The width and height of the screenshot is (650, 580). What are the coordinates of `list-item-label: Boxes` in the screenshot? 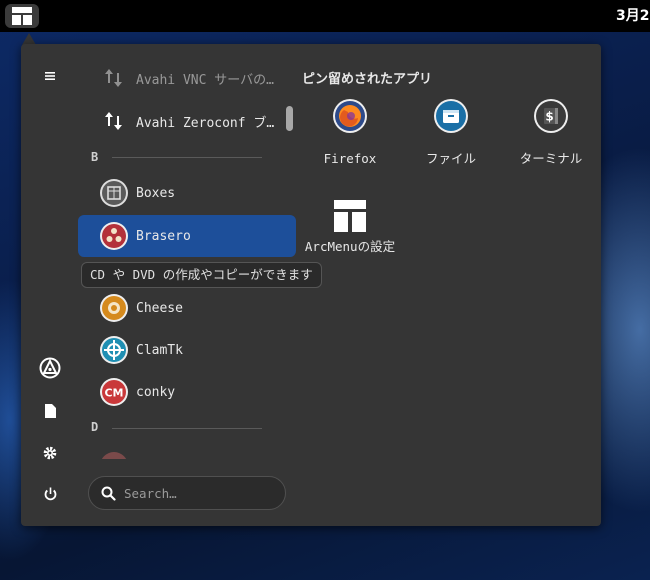 It's located at (156, 193).